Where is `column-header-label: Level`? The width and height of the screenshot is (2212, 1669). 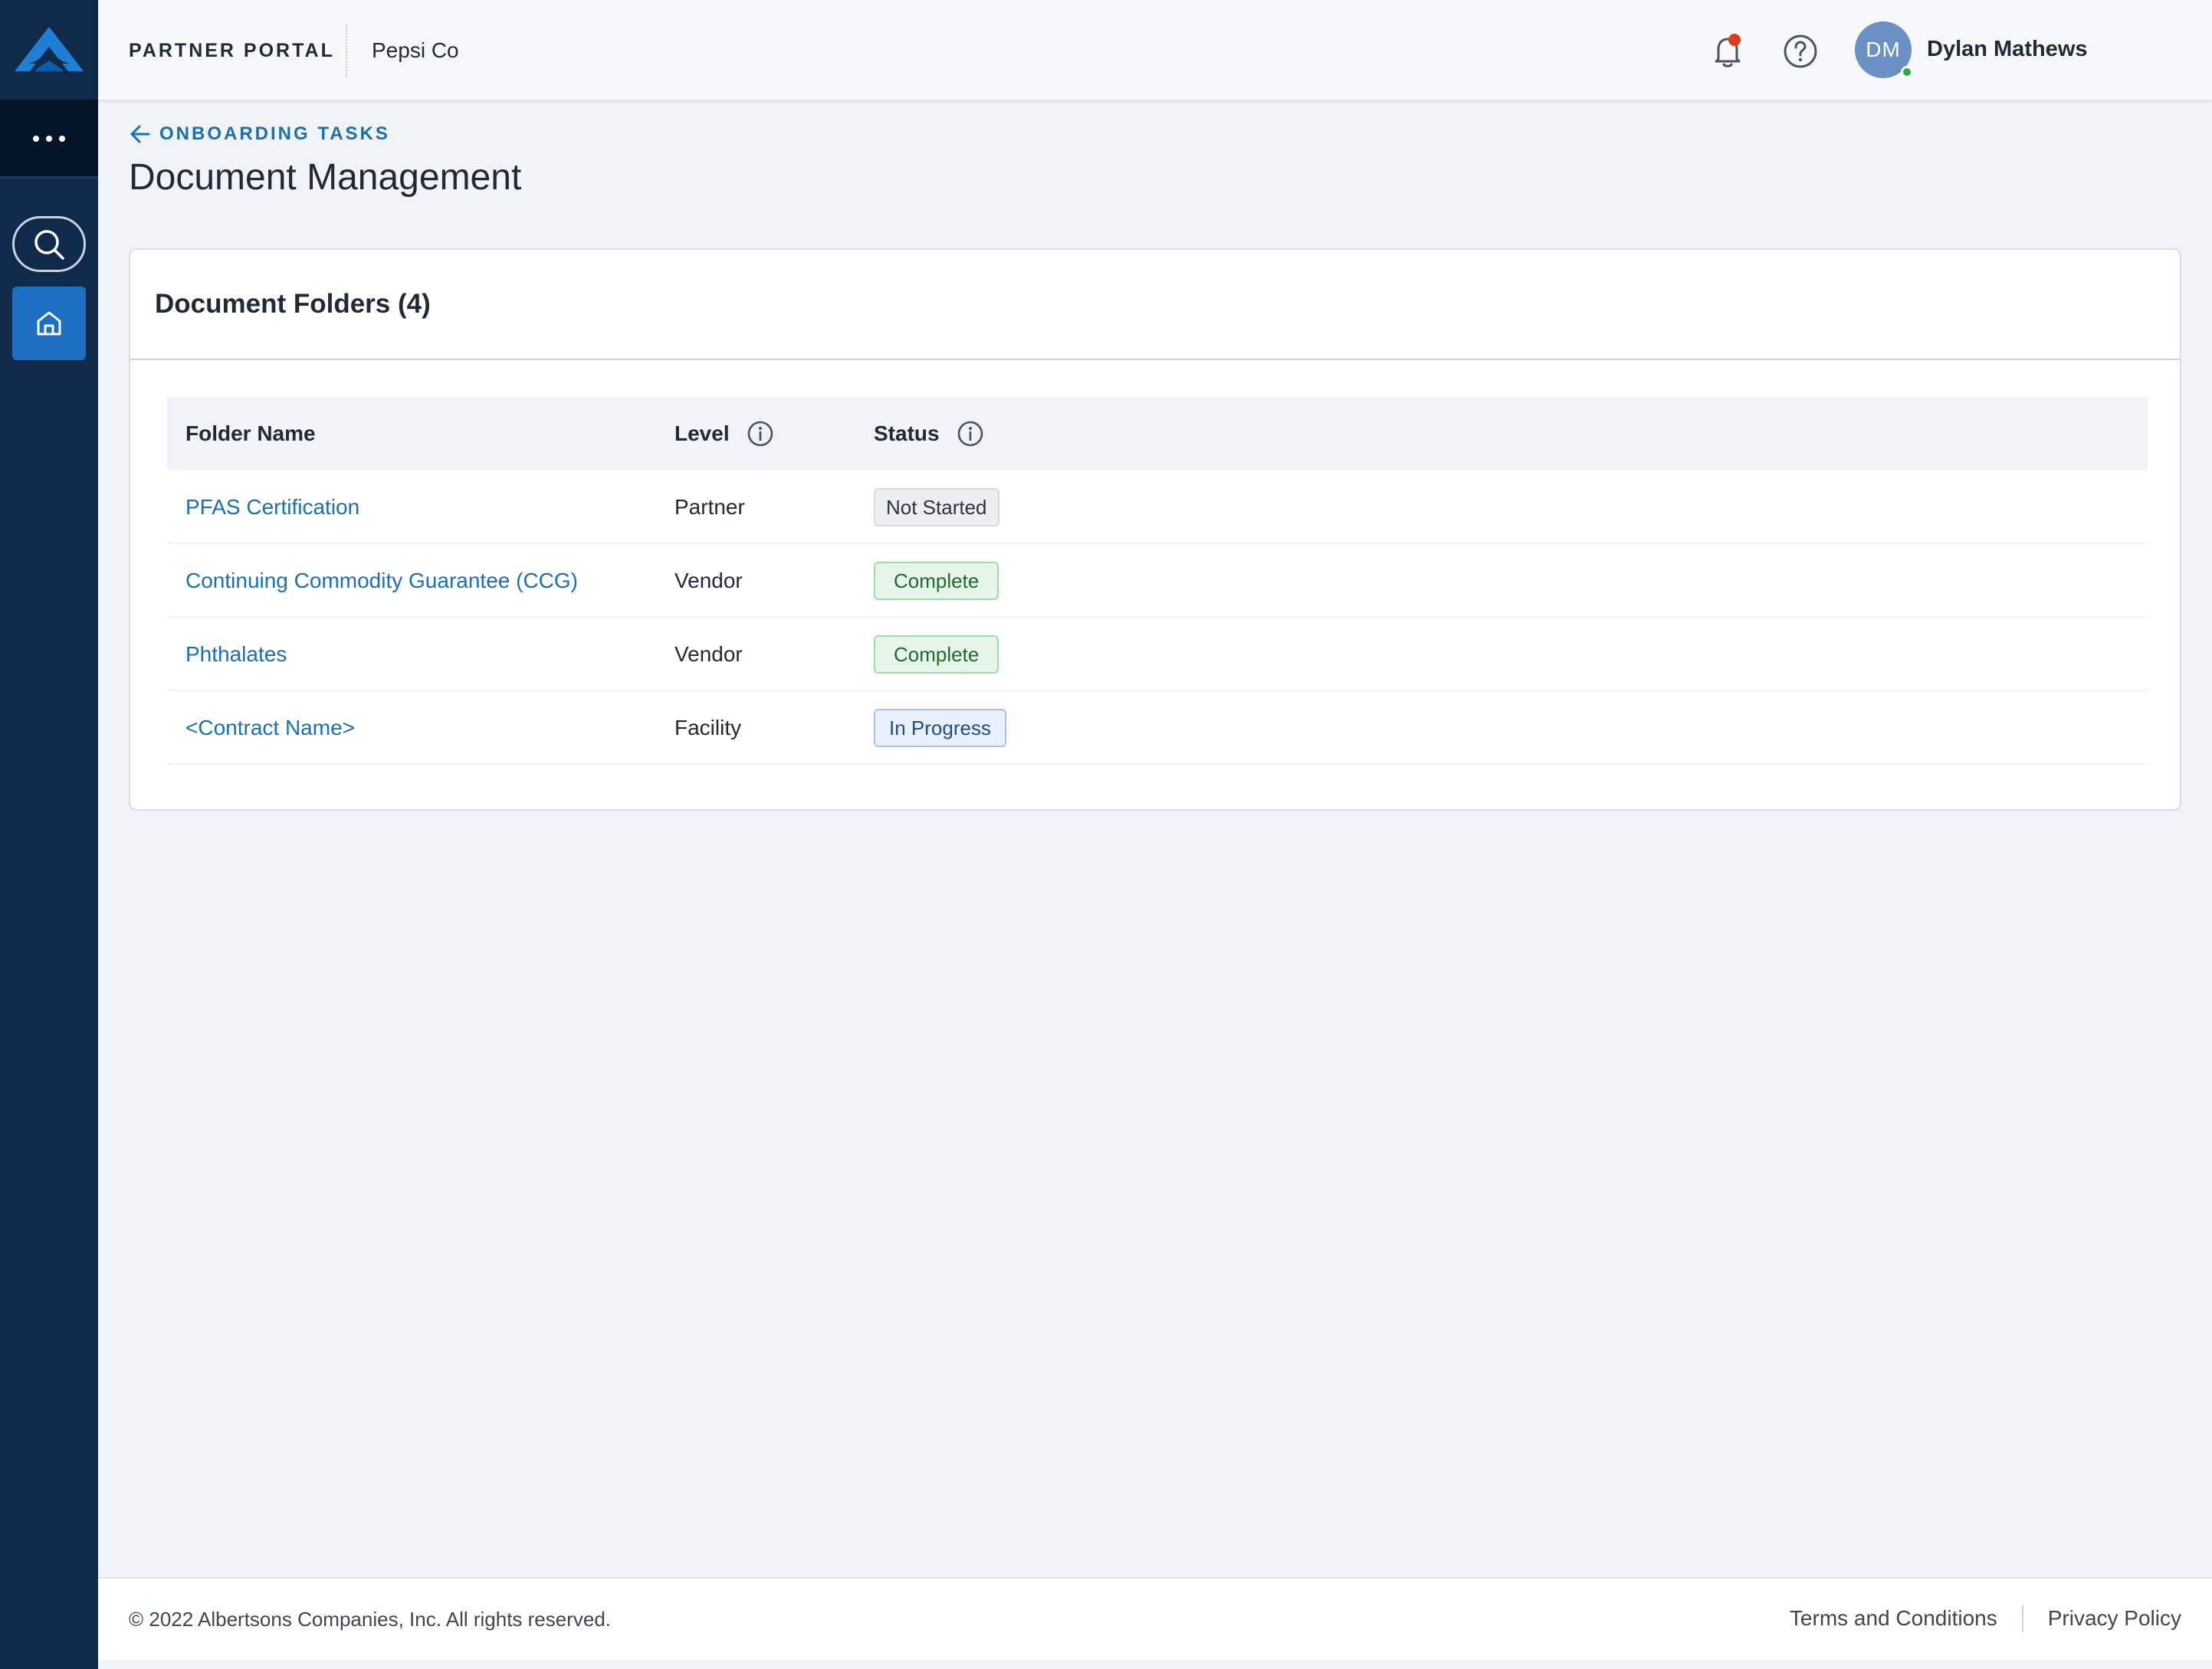
column-header-label: Level is located at coordinates (702, 433).